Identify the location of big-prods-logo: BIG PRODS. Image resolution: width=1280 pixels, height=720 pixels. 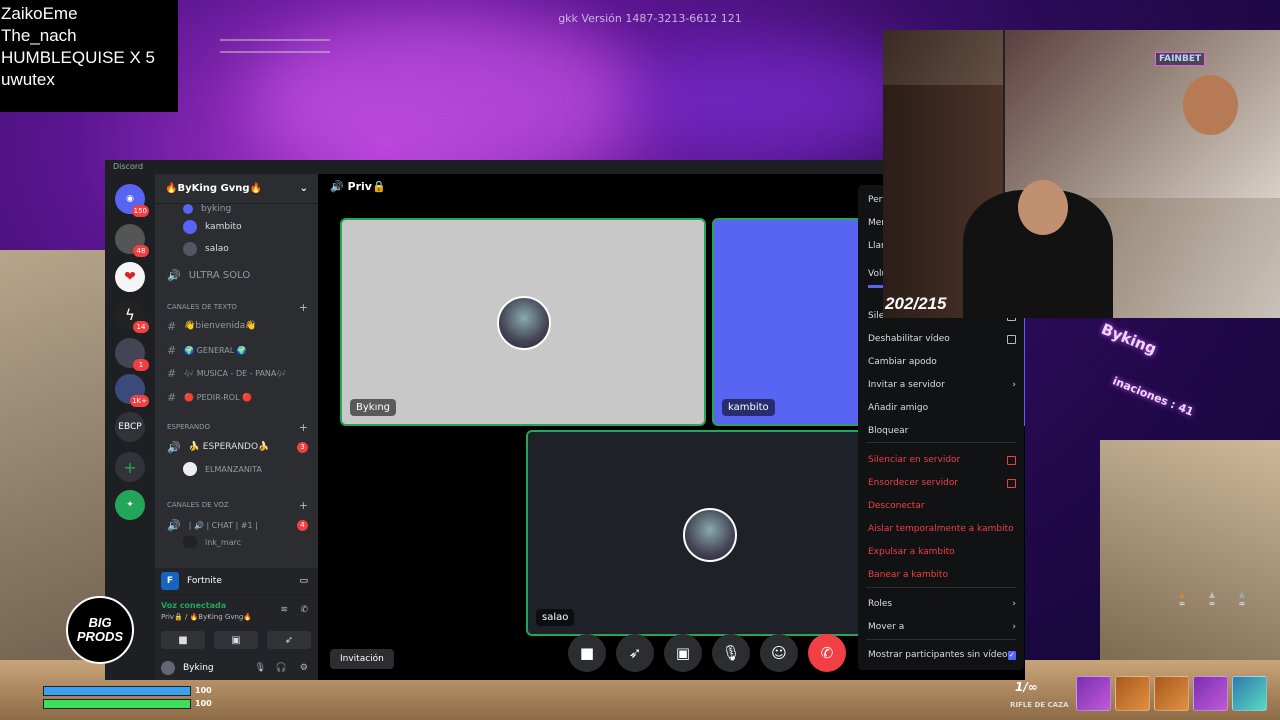
(100, 630).